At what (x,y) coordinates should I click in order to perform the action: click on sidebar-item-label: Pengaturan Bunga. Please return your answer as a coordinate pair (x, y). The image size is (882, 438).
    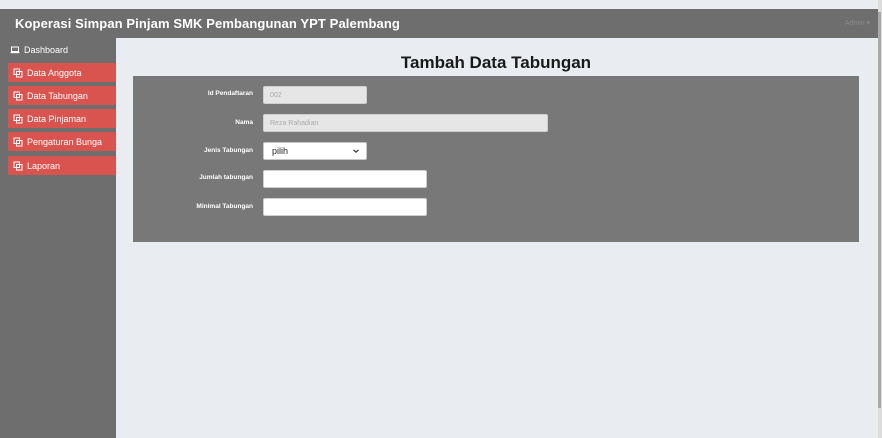
    Looking at the image, I should click on (65, 141).